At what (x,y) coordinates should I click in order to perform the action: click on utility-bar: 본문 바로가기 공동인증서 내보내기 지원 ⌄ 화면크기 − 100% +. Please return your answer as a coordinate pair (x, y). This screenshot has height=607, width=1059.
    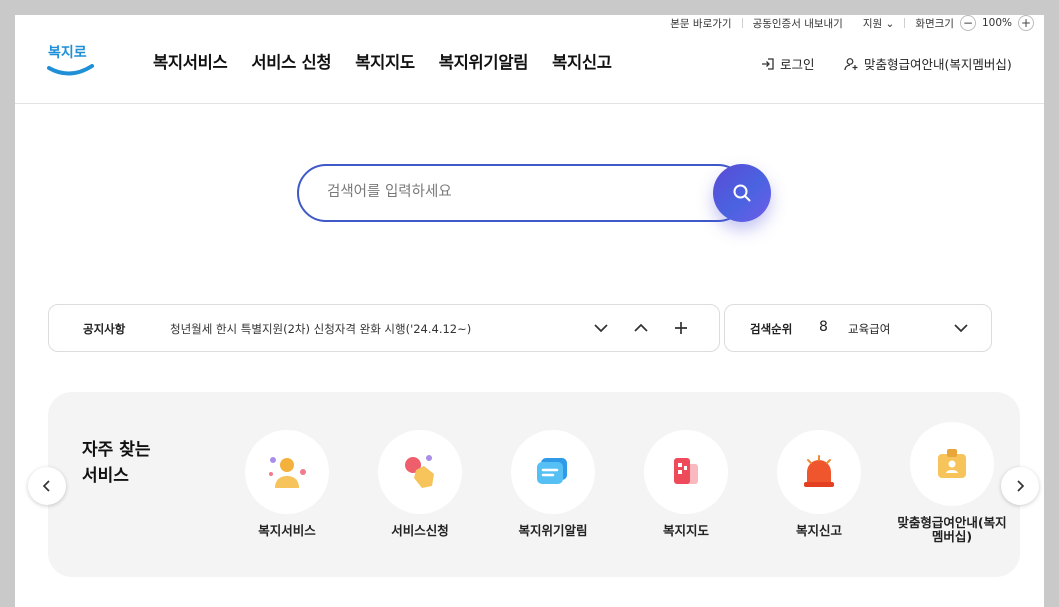
    Looking at the image, I should click on (847, 23).